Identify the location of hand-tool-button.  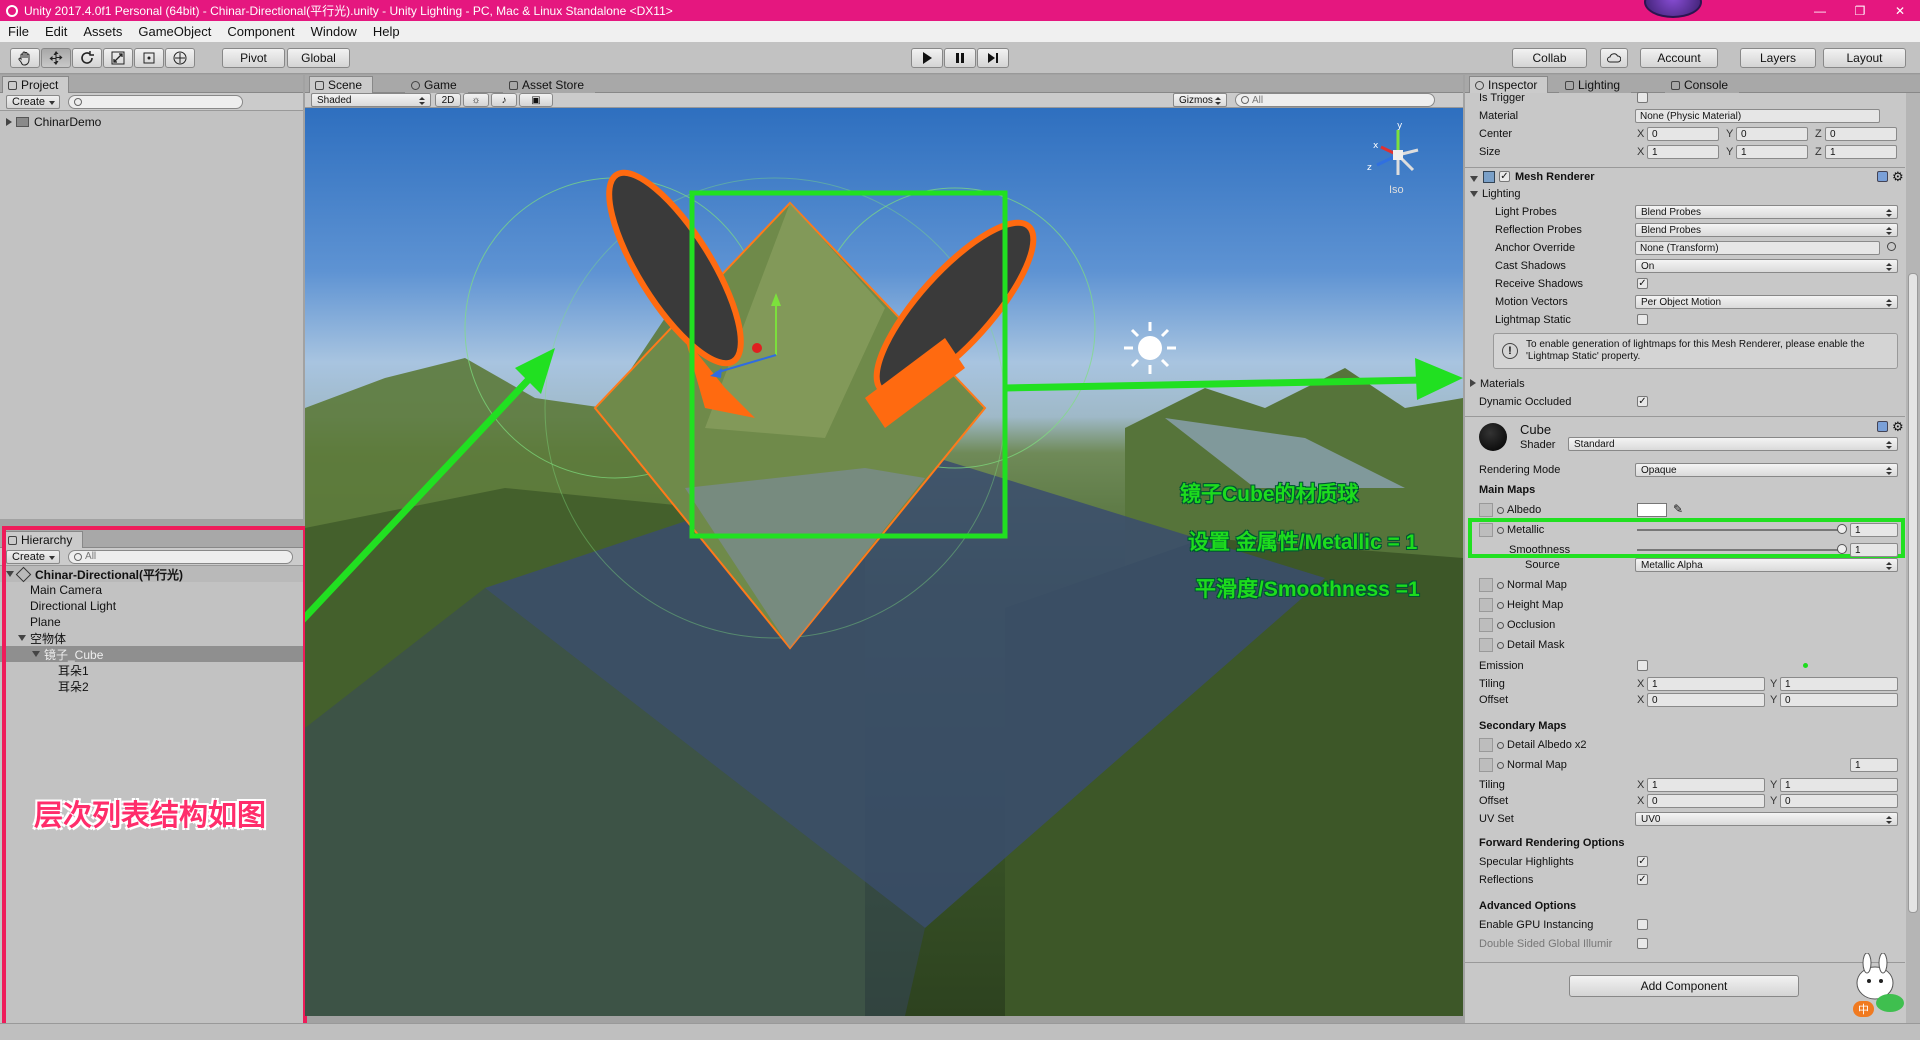
(25, 58).